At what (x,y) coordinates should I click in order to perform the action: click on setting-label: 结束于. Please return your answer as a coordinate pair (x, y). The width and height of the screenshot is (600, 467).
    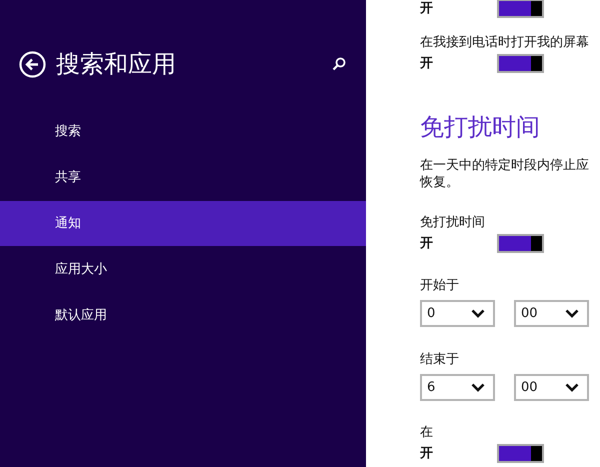
    Looking at the image, I should click on (439, 360).